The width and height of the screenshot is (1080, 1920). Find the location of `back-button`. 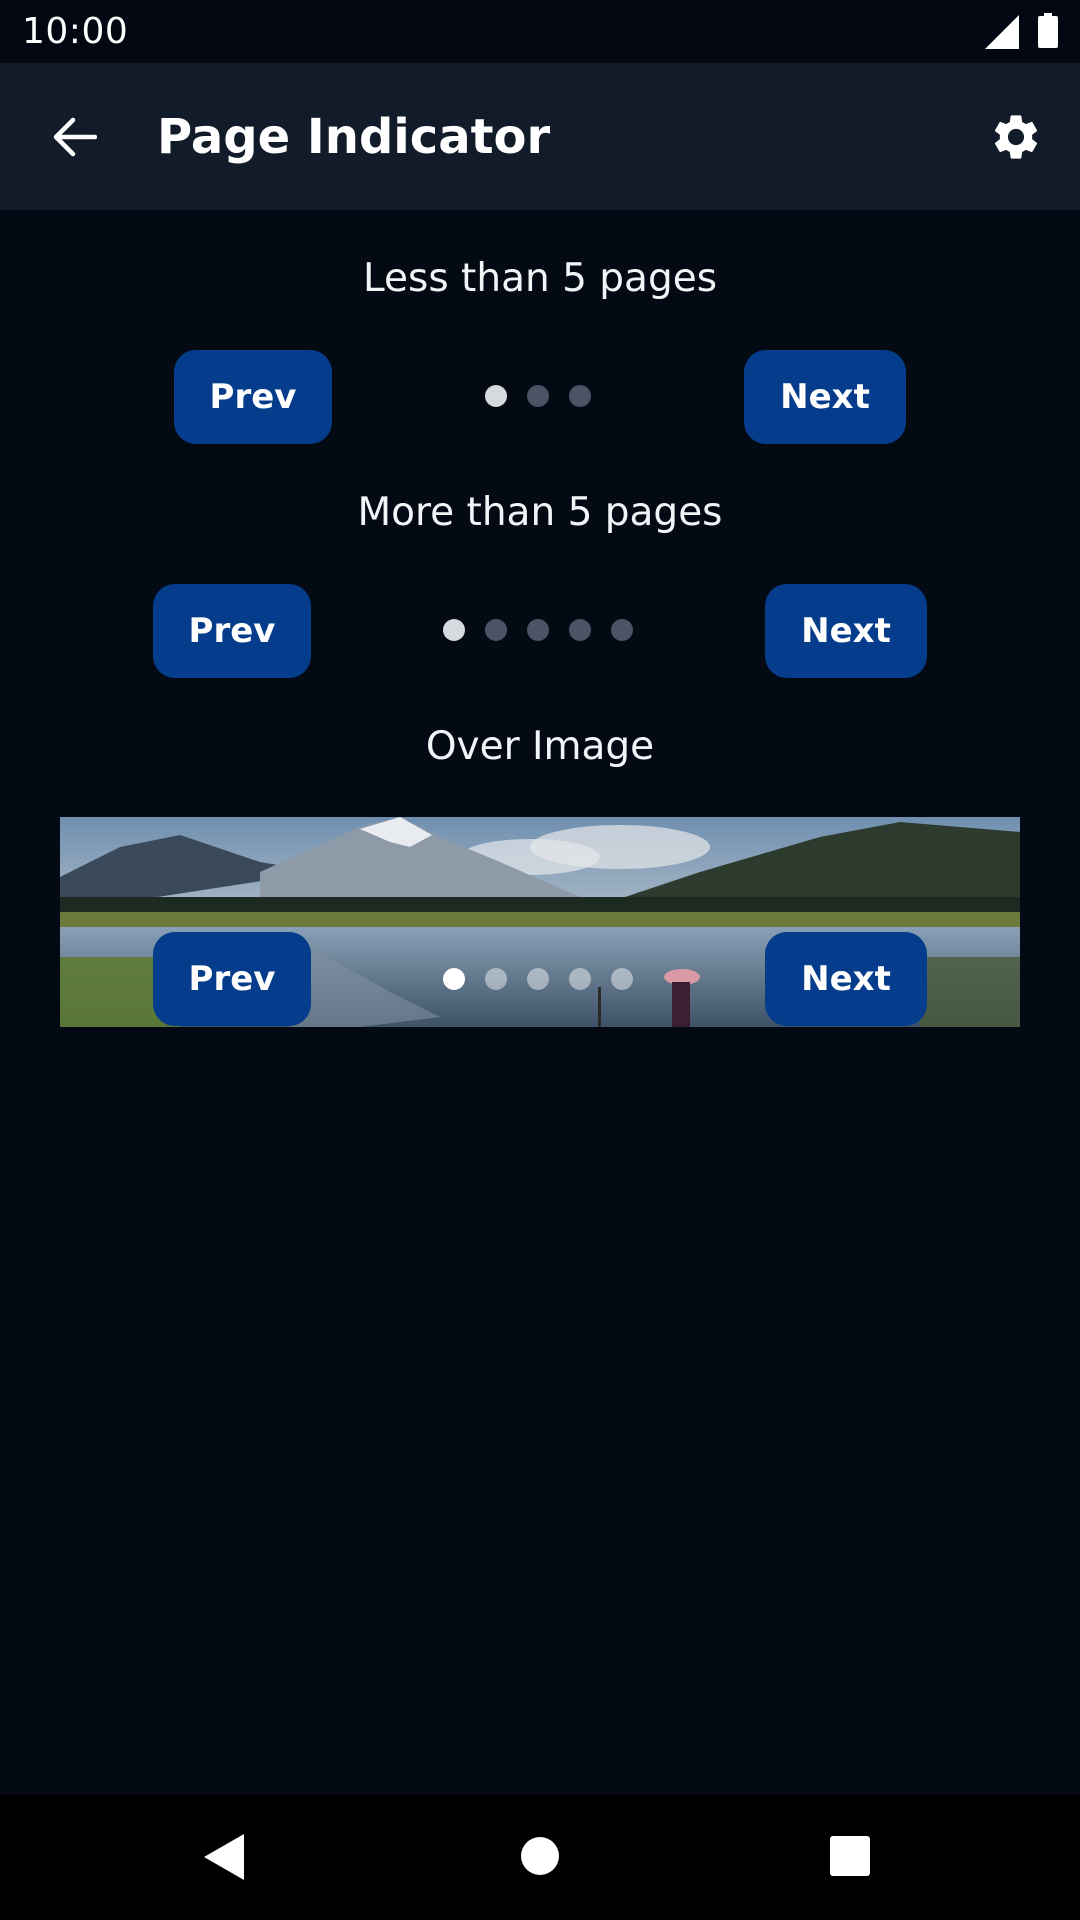

back-button is located at coordinates (74, 137).